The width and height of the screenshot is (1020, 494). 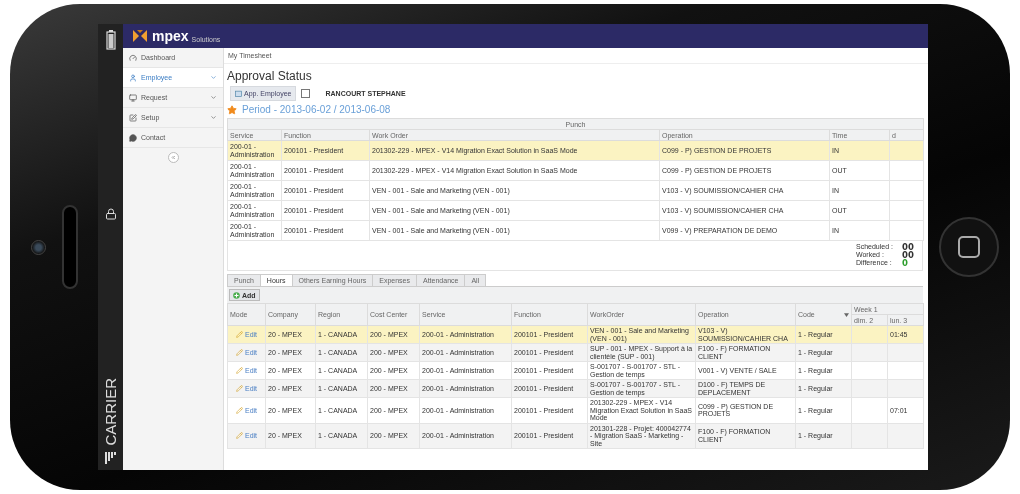 What do you see at coordinates (133, 117) in the screenshot?
I see `edit-icon` at bounding box center [133, 117].